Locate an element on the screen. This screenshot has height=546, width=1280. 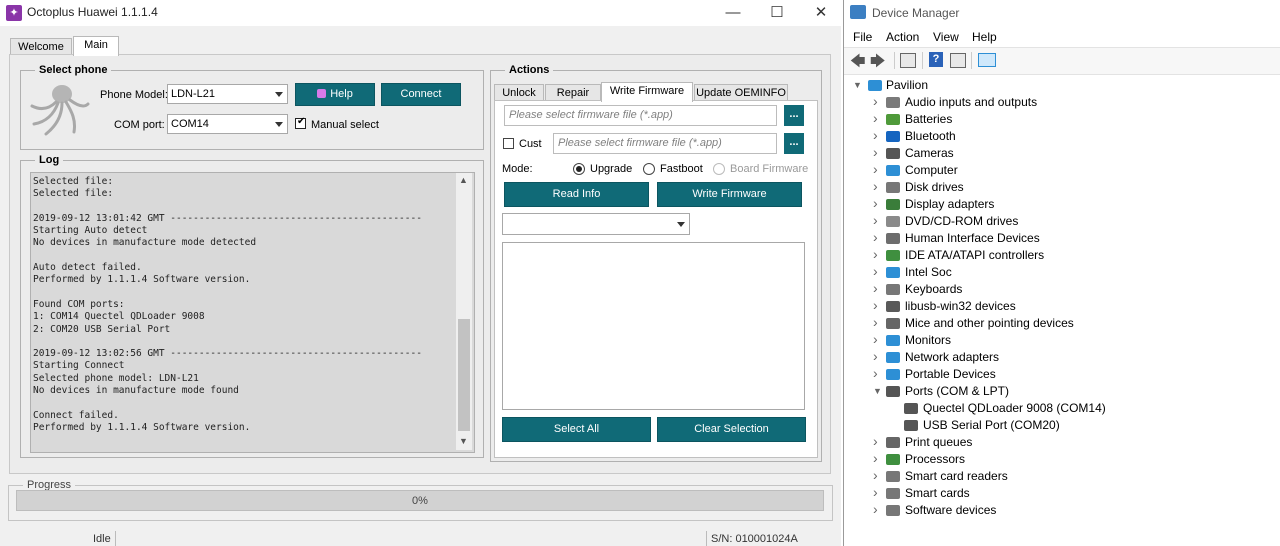
tab-unlock: Unlock is located at coordinates (519, 92).